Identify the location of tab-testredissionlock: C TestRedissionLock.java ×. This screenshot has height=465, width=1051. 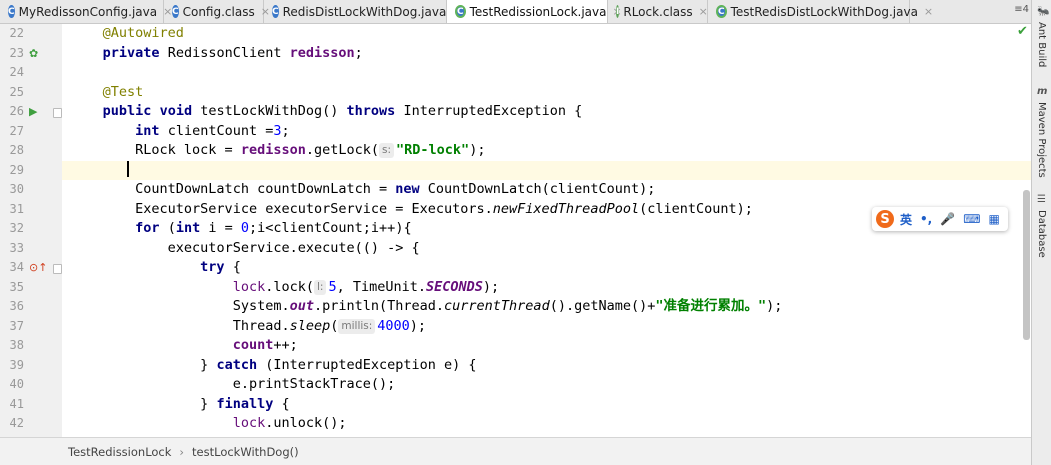
(534, 11).